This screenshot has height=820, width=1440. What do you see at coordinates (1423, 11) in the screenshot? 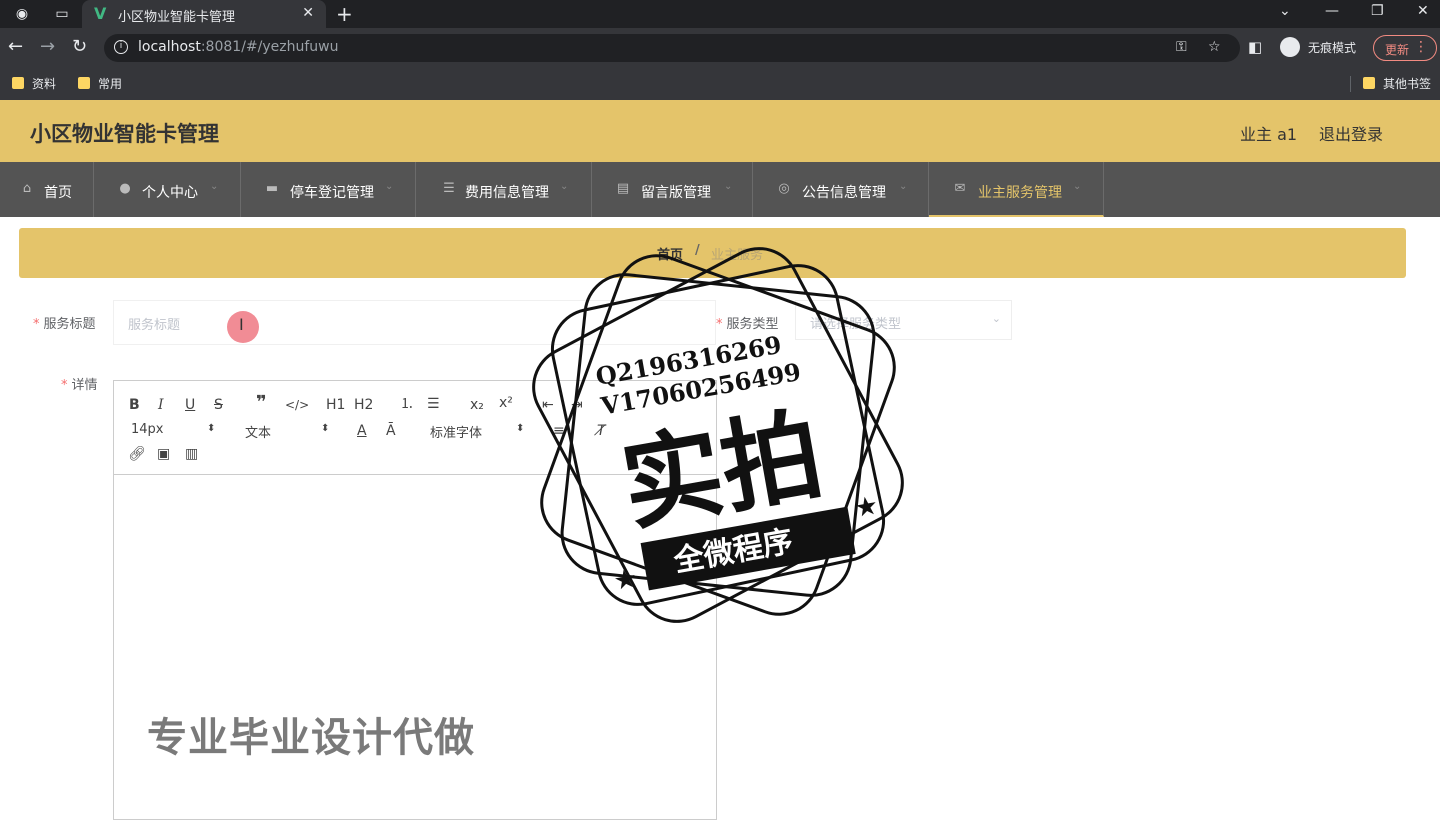
I see `close-window-icon: ✕` at bounding box center [1423, 11].